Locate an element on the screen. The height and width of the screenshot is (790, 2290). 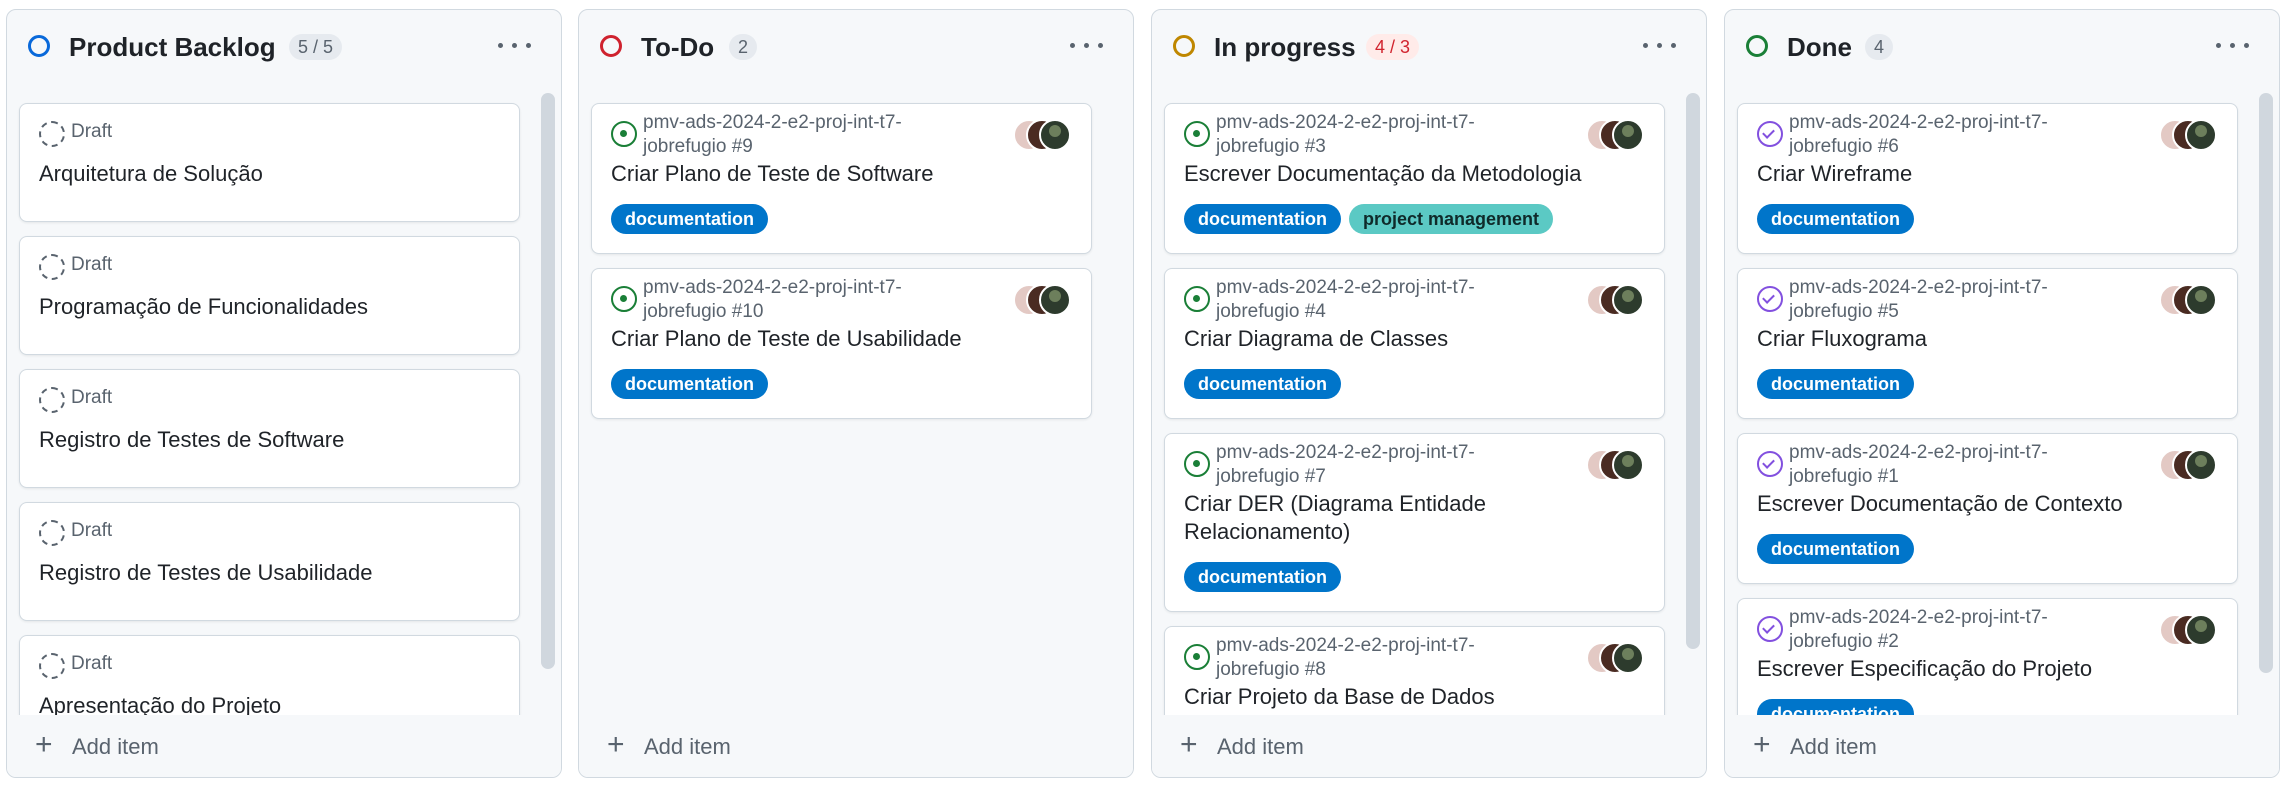
card-title: Criar Plano de Teste de Usabilidade is located at coordinates (786, 339).